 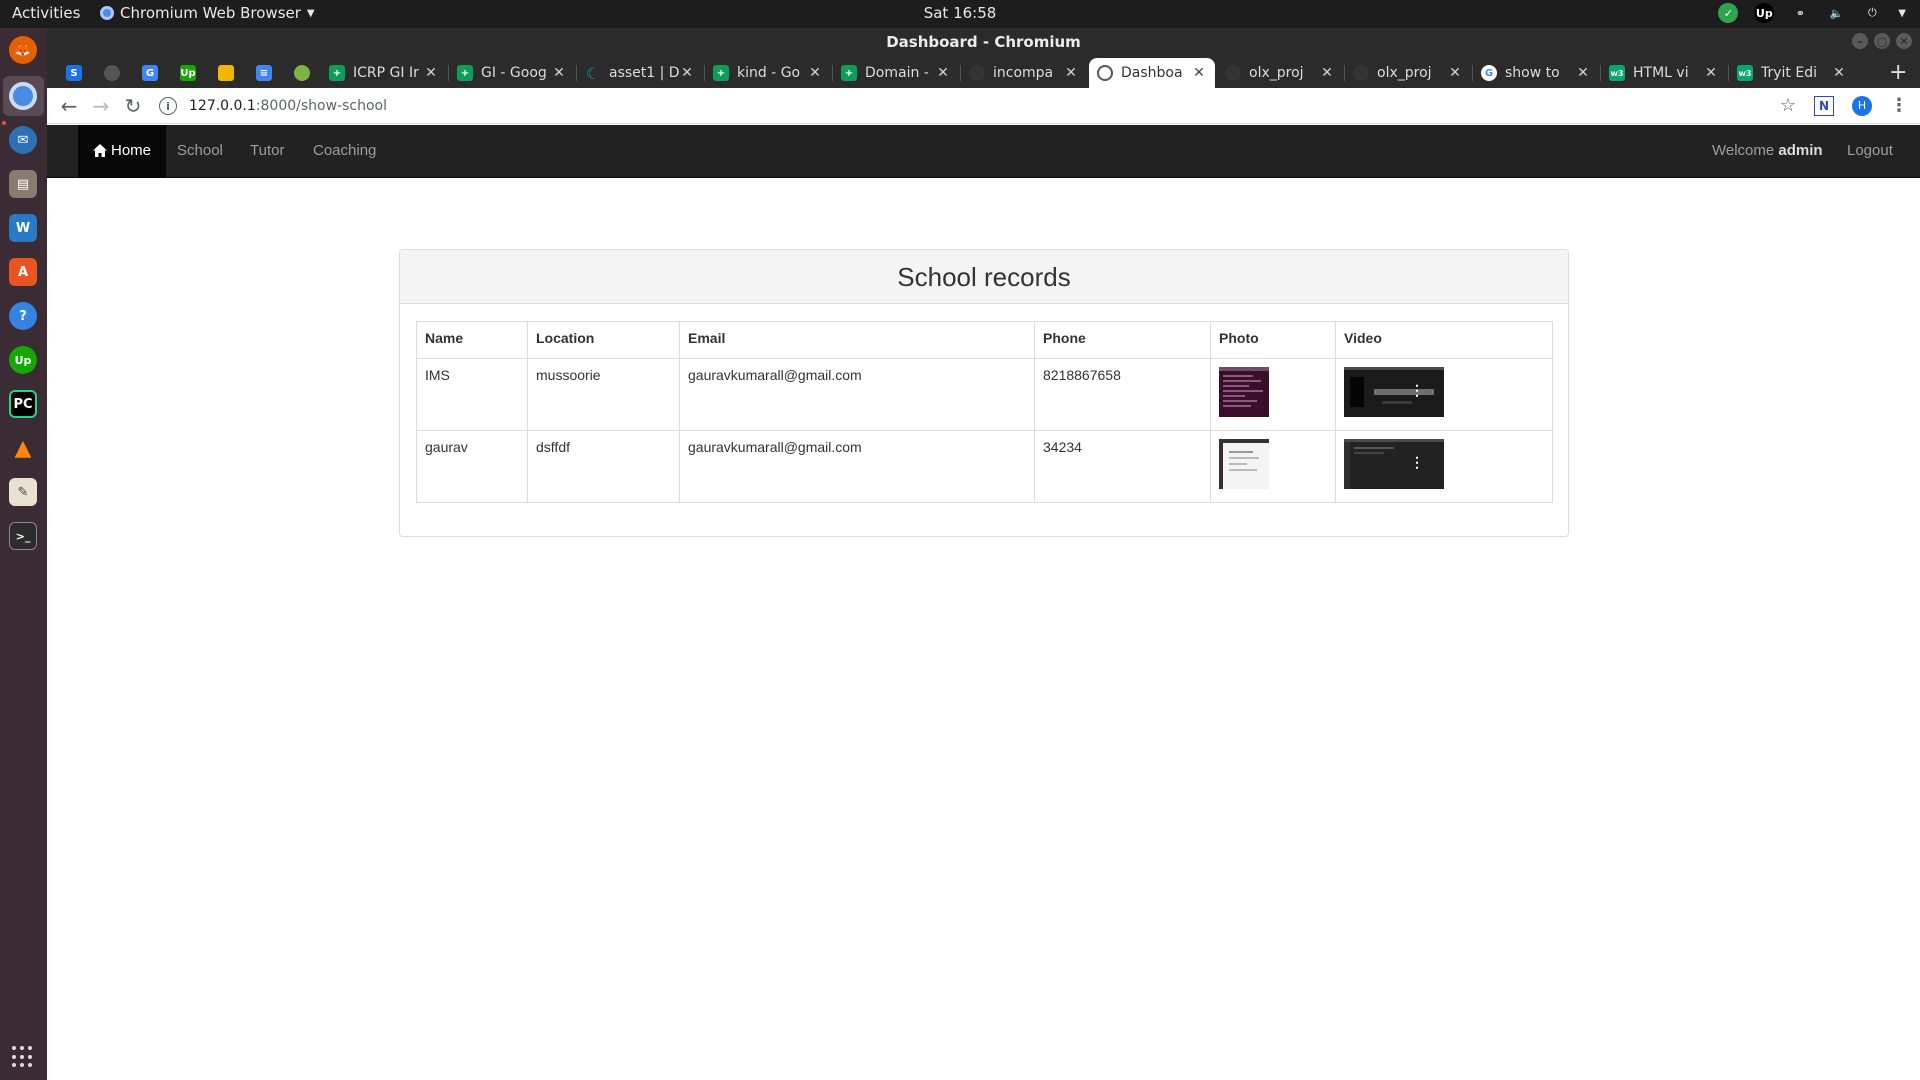 What do you see at coordinates (23, 316) in the screenshot?
I see `help-icon: ?` at bounding box center [23, 316].